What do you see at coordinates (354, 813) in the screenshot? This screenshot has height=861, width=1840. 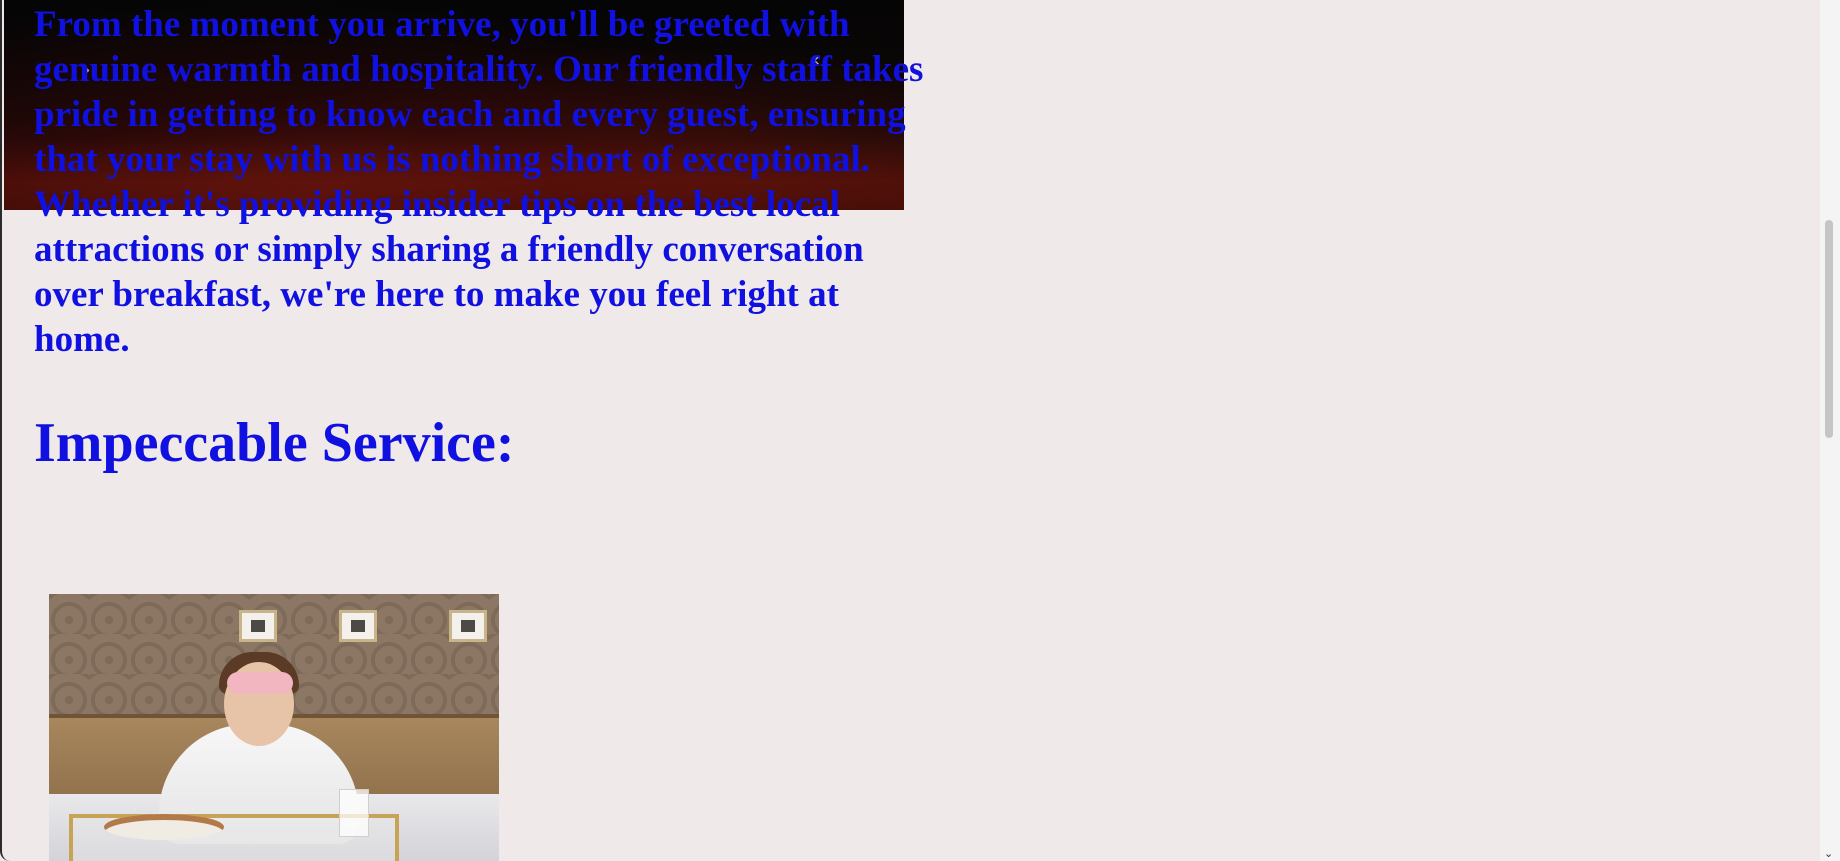 I see `photo-glass` at bounding box center [354, 813].